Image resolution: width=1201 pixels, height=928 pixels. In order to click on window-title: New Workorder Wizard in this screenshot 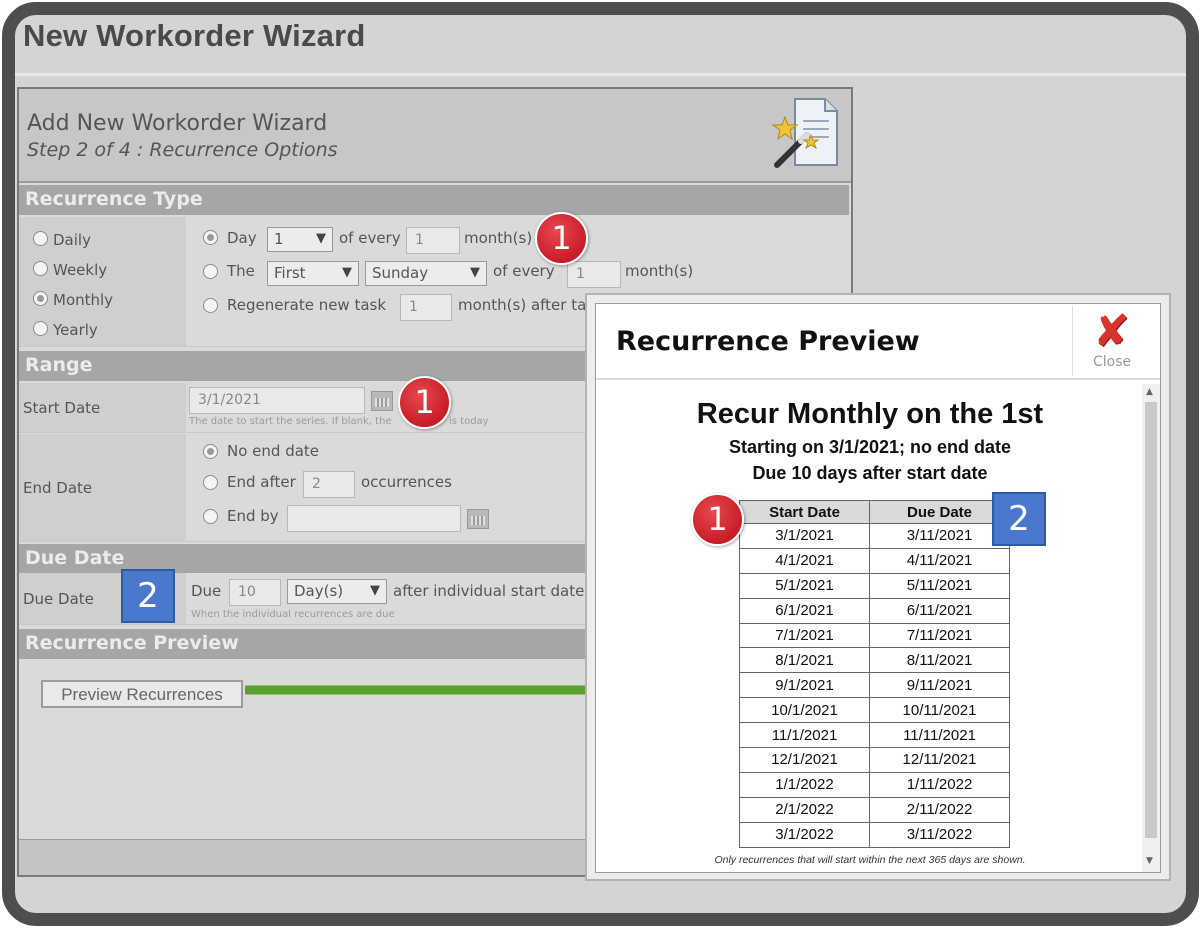, I will do `click(194, 35)`.